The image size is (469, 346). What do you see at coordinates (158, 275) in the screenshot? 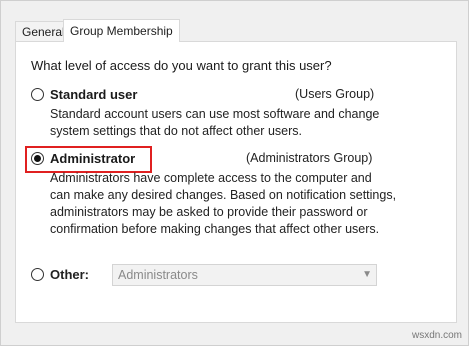
I see `other-select-value: Administrators` at bounding box center [158, 275].